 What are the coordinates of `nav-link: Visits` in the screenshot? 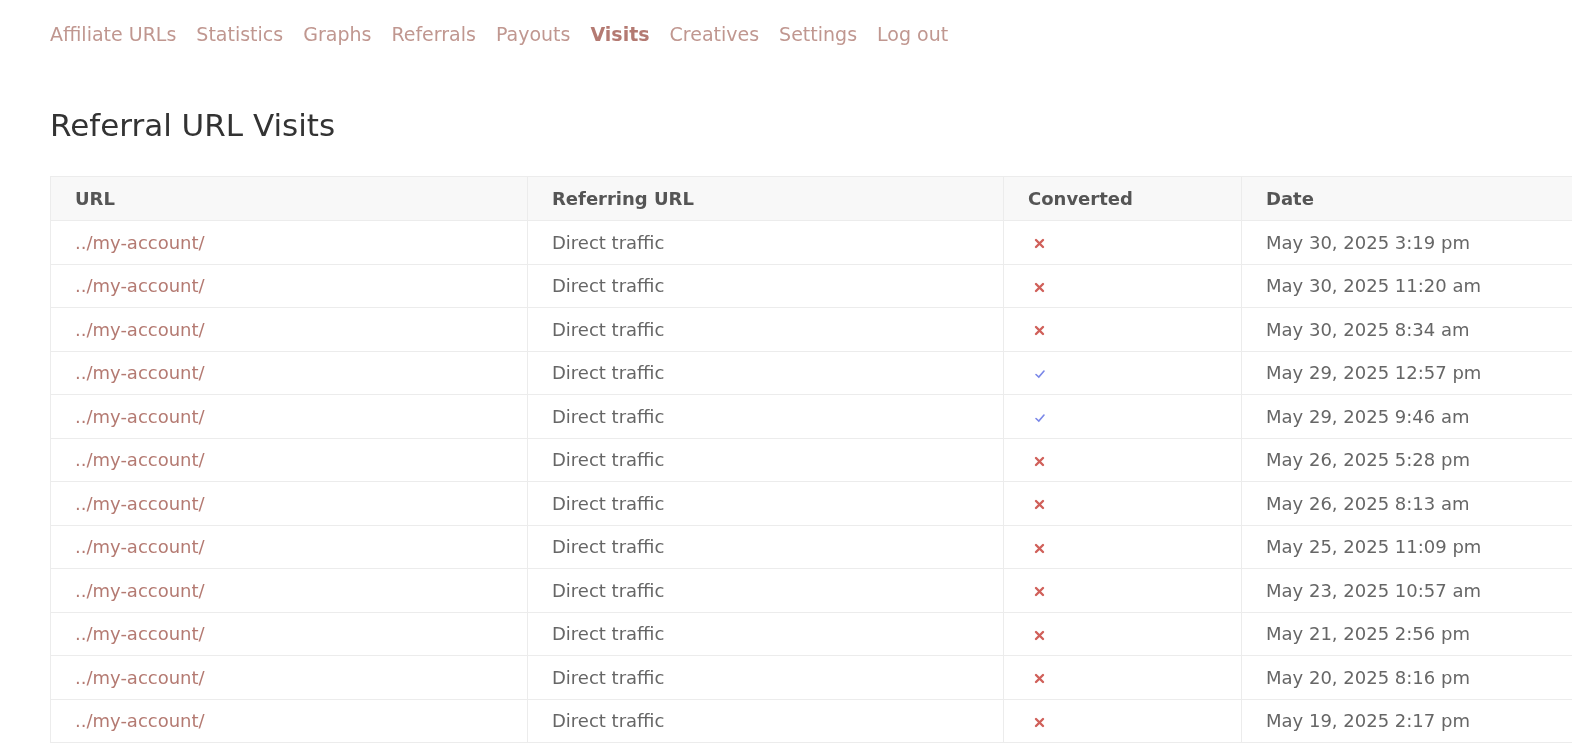 It's located at (620, 34).